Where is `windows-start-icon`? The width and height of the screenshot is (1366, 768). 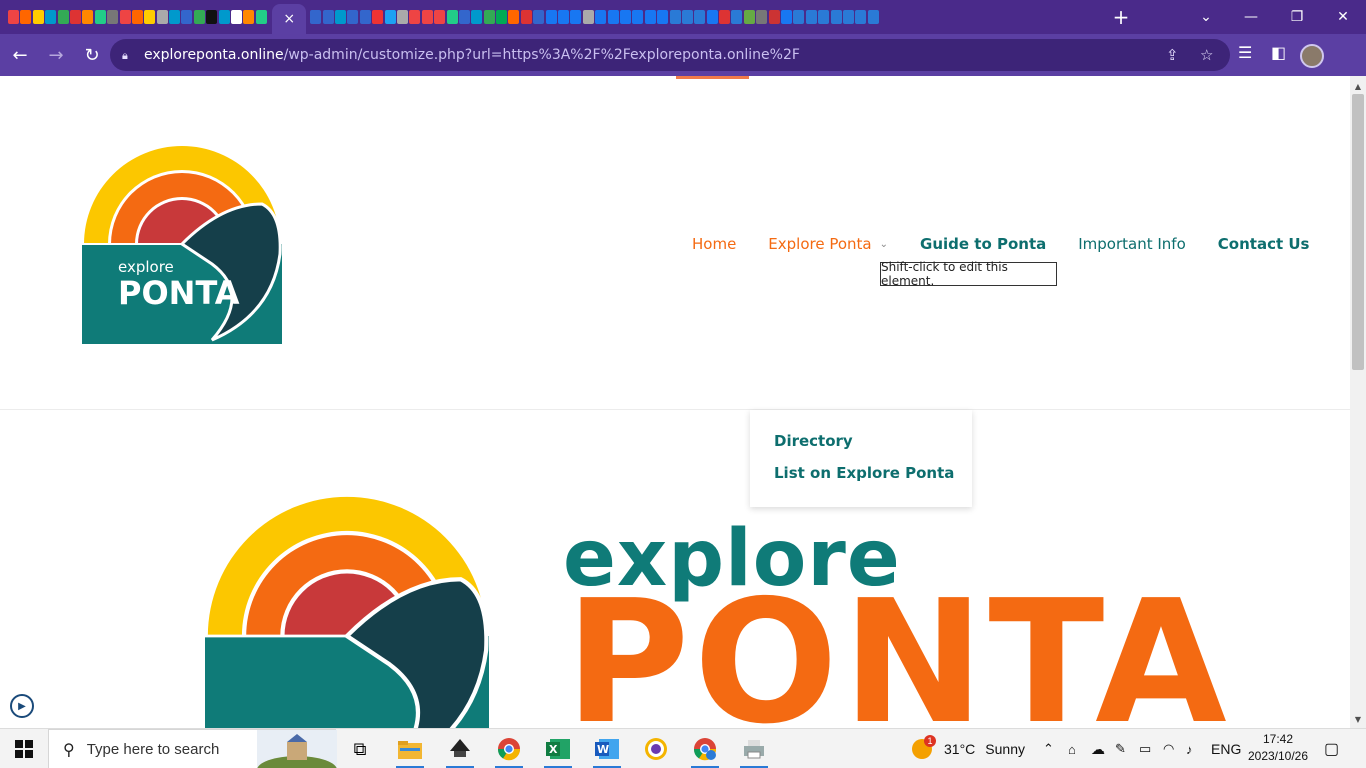 windows-start-icon is located at coordinates (24, 748).